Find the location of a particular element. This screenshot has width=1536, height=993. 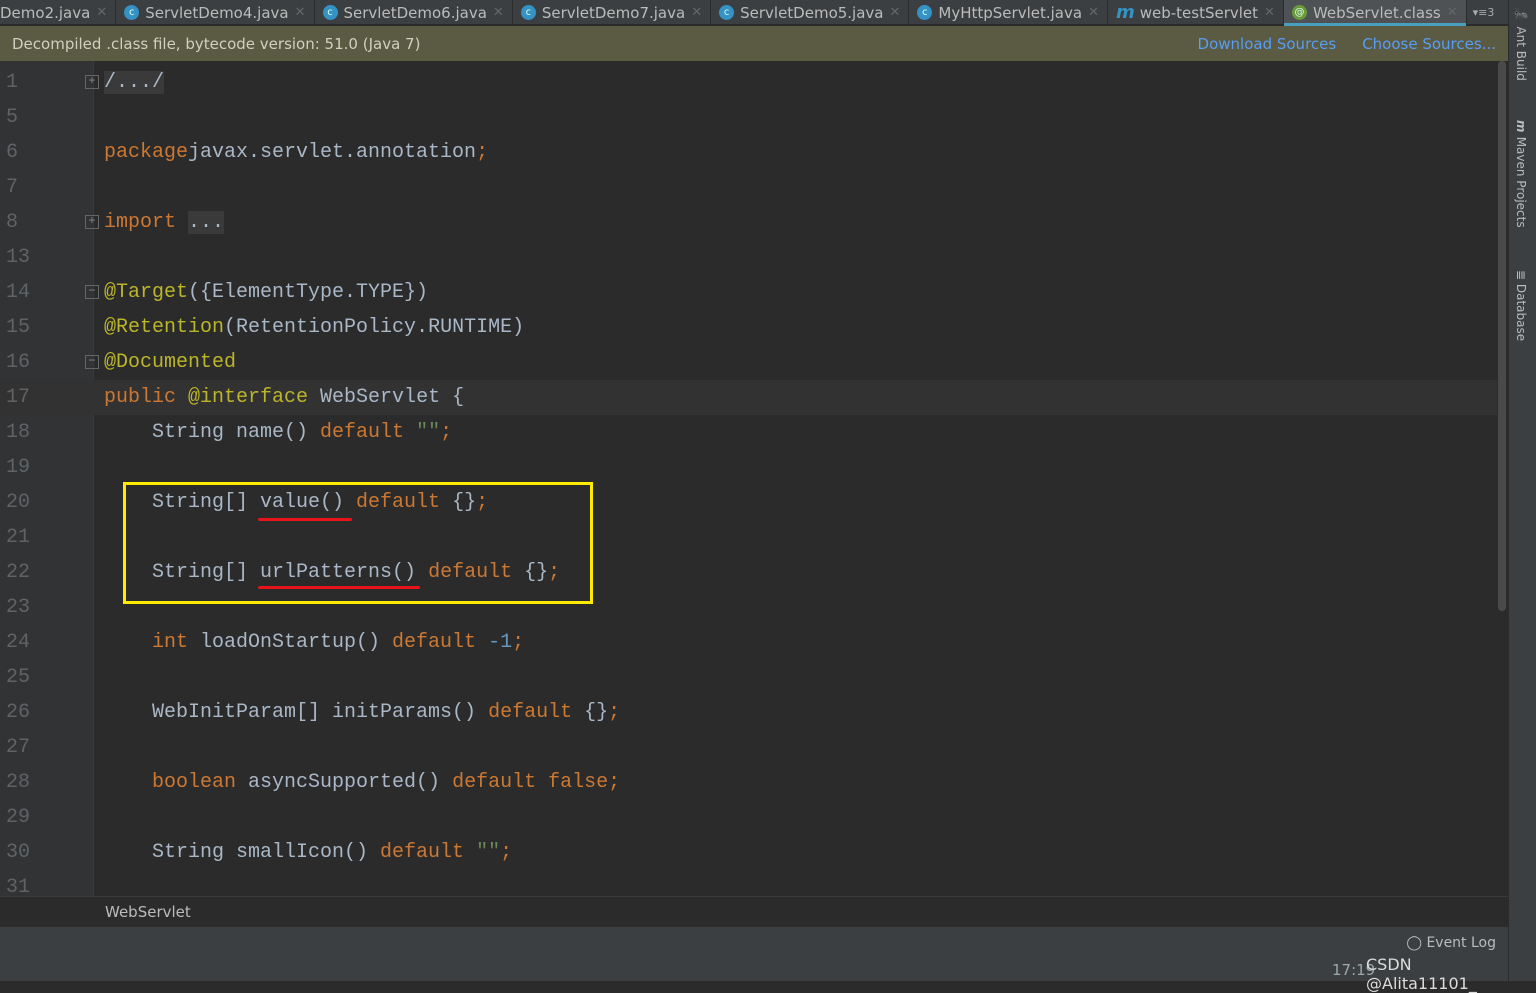

code-text: WebInitParam[] initParams() default {}; is located at coordinates (362, 712).